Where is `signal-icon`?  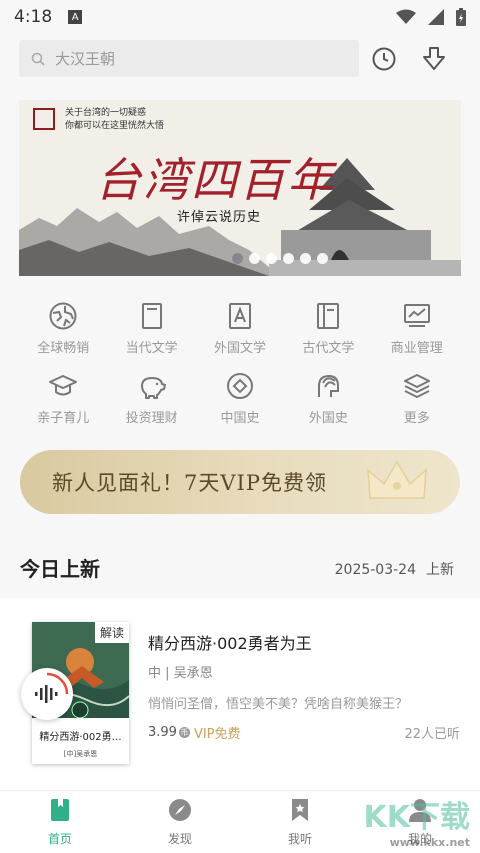 signal-icon is located at coordinates (436, 17).